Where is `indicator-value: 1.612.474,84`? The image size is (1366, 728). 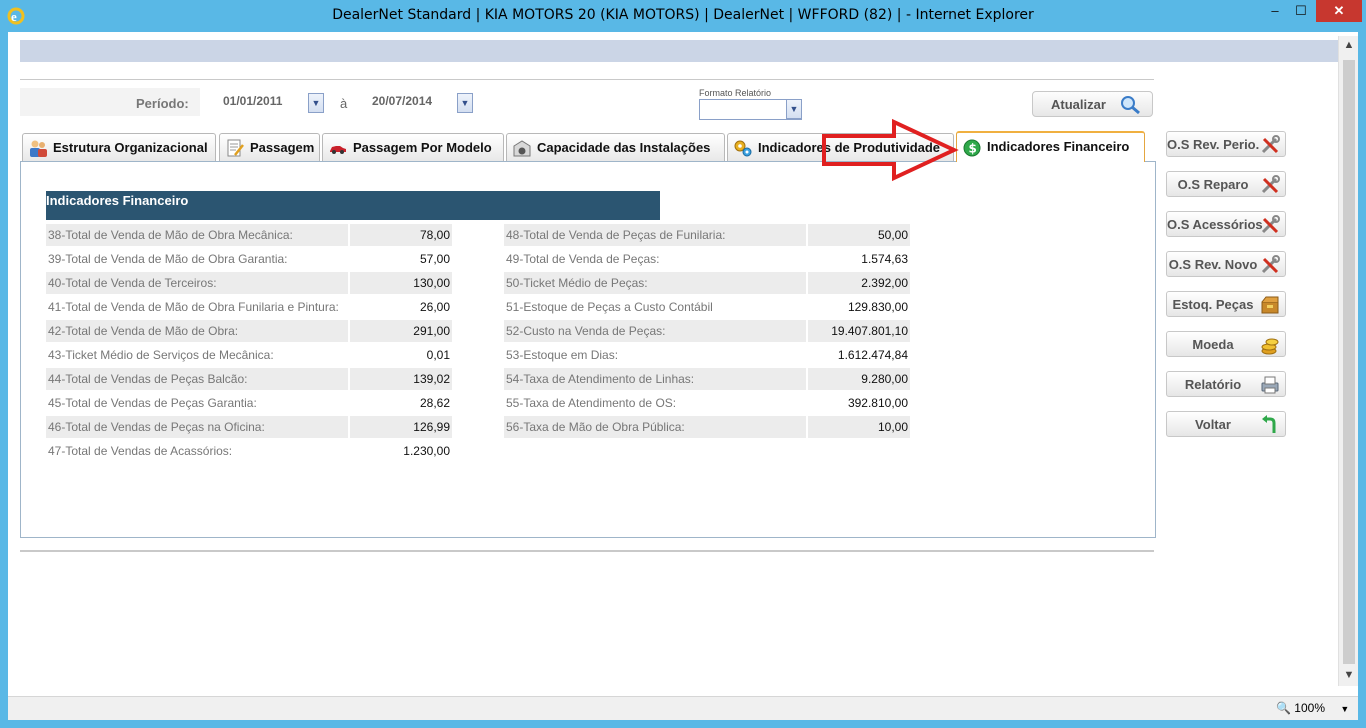
indicator-value: 1.612.474,84 is located at coordinates (872, 355).